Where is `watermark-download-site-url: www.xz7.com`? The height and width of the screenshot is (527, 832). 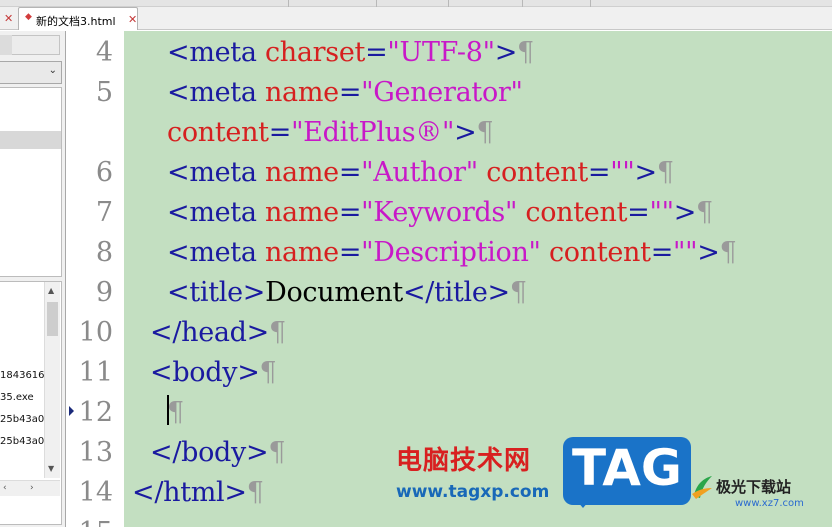 watermark-download-site-url: www.xz7.com is located at coordinates (769, 503).